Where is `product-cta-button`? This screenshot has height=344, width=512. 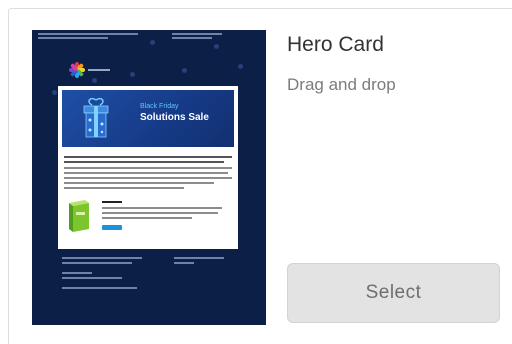
product-cta-button is located at coordinates (112, 227).